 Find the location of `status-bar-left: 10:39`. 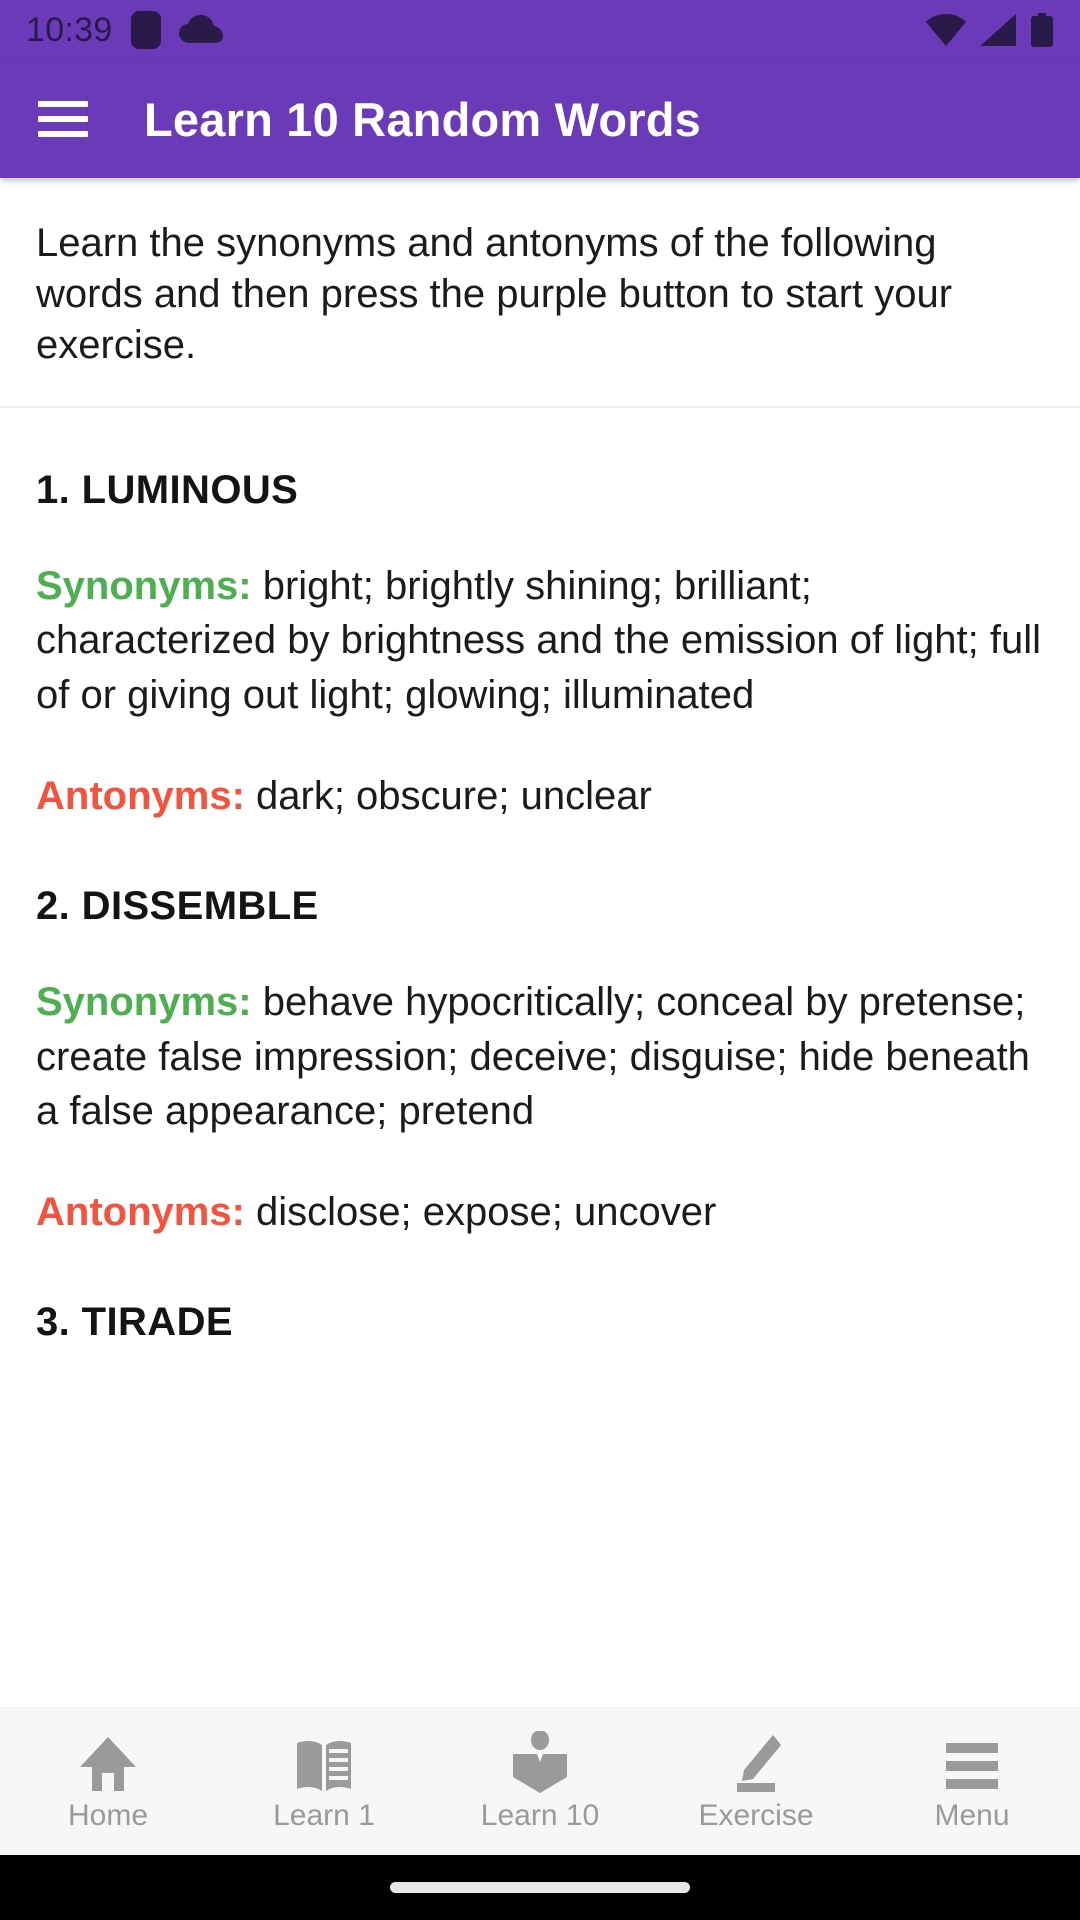

status-bar-left: 10:39 is located at coordinates (124, 30).